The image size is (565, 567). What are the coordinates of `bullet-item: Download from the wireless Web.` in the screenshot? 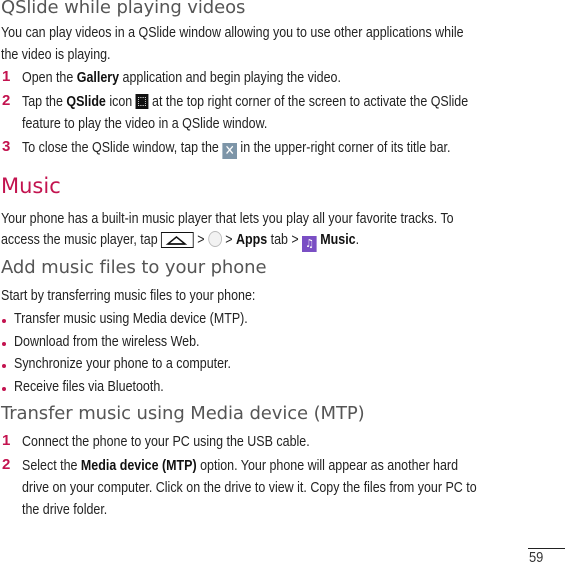 It's located at (107, 342).